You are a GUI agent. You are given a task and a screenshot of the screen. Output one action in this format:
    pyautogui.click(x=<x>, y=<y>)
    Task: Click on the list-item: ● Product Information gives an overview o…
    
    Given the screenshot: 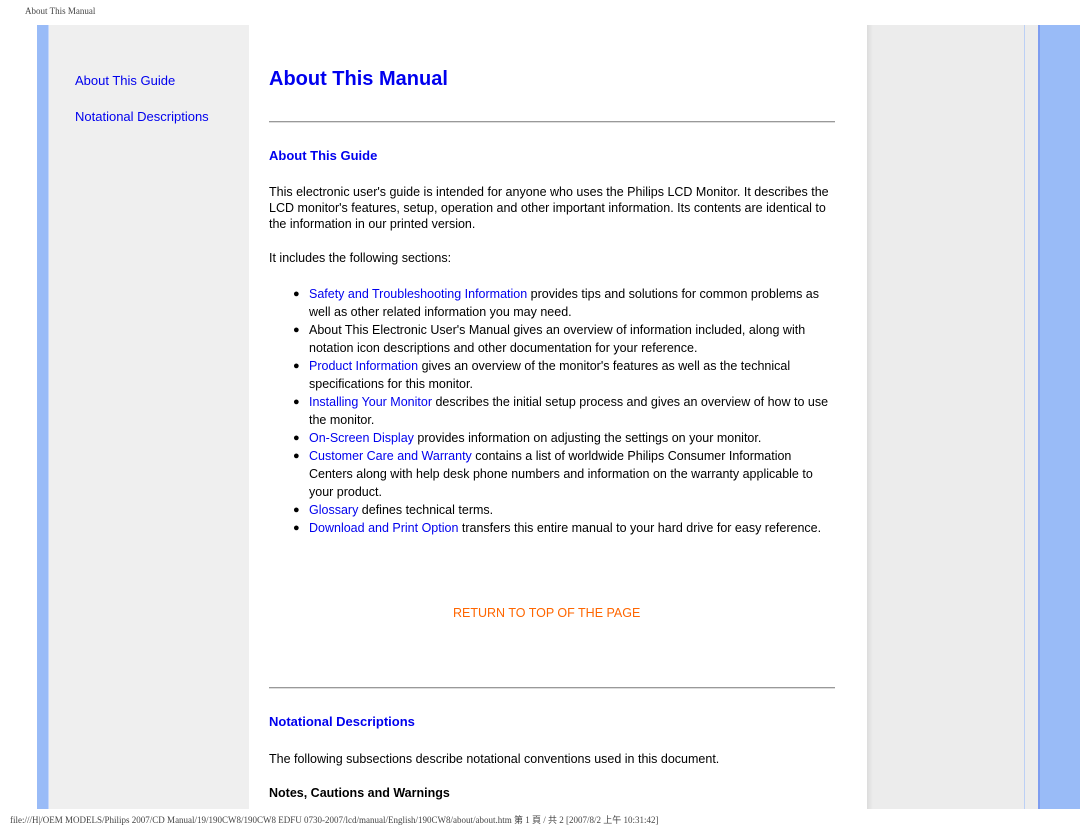 What is the action you would take?
    pyautogui.click(x=552, y=375)
    